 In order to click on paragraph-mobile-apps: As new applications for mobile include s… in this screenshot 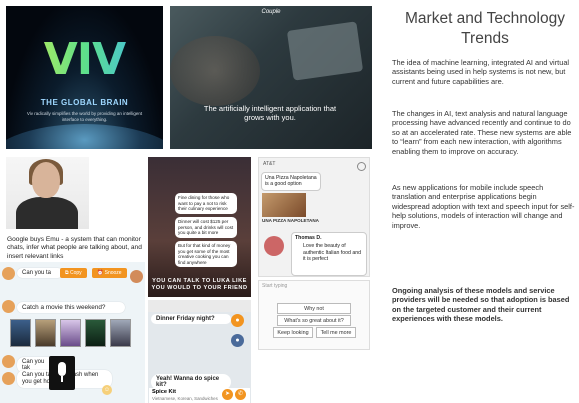, I will do `click(483, 206)`.